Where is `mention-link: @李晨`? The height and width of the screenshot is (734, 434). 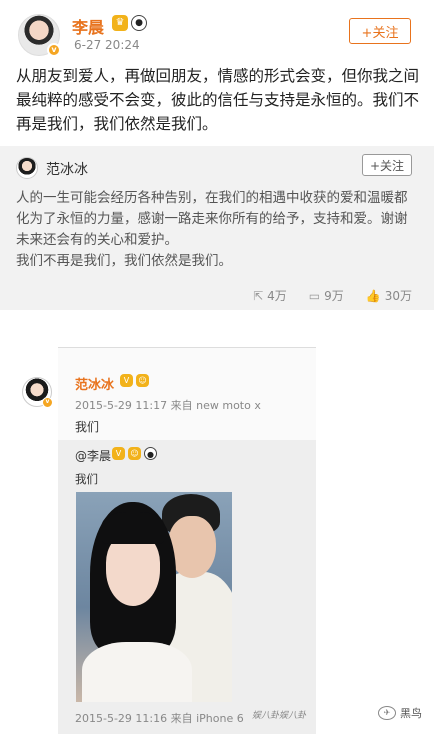
mention-link: @李晨 is located at coordinates (93, 455).